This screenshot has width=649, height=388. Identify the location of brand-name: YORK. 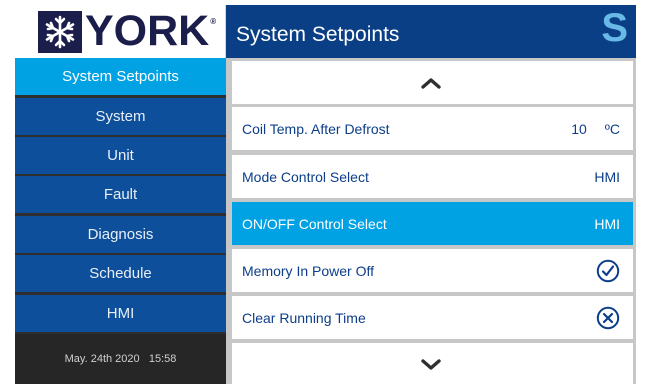
(147, 31).